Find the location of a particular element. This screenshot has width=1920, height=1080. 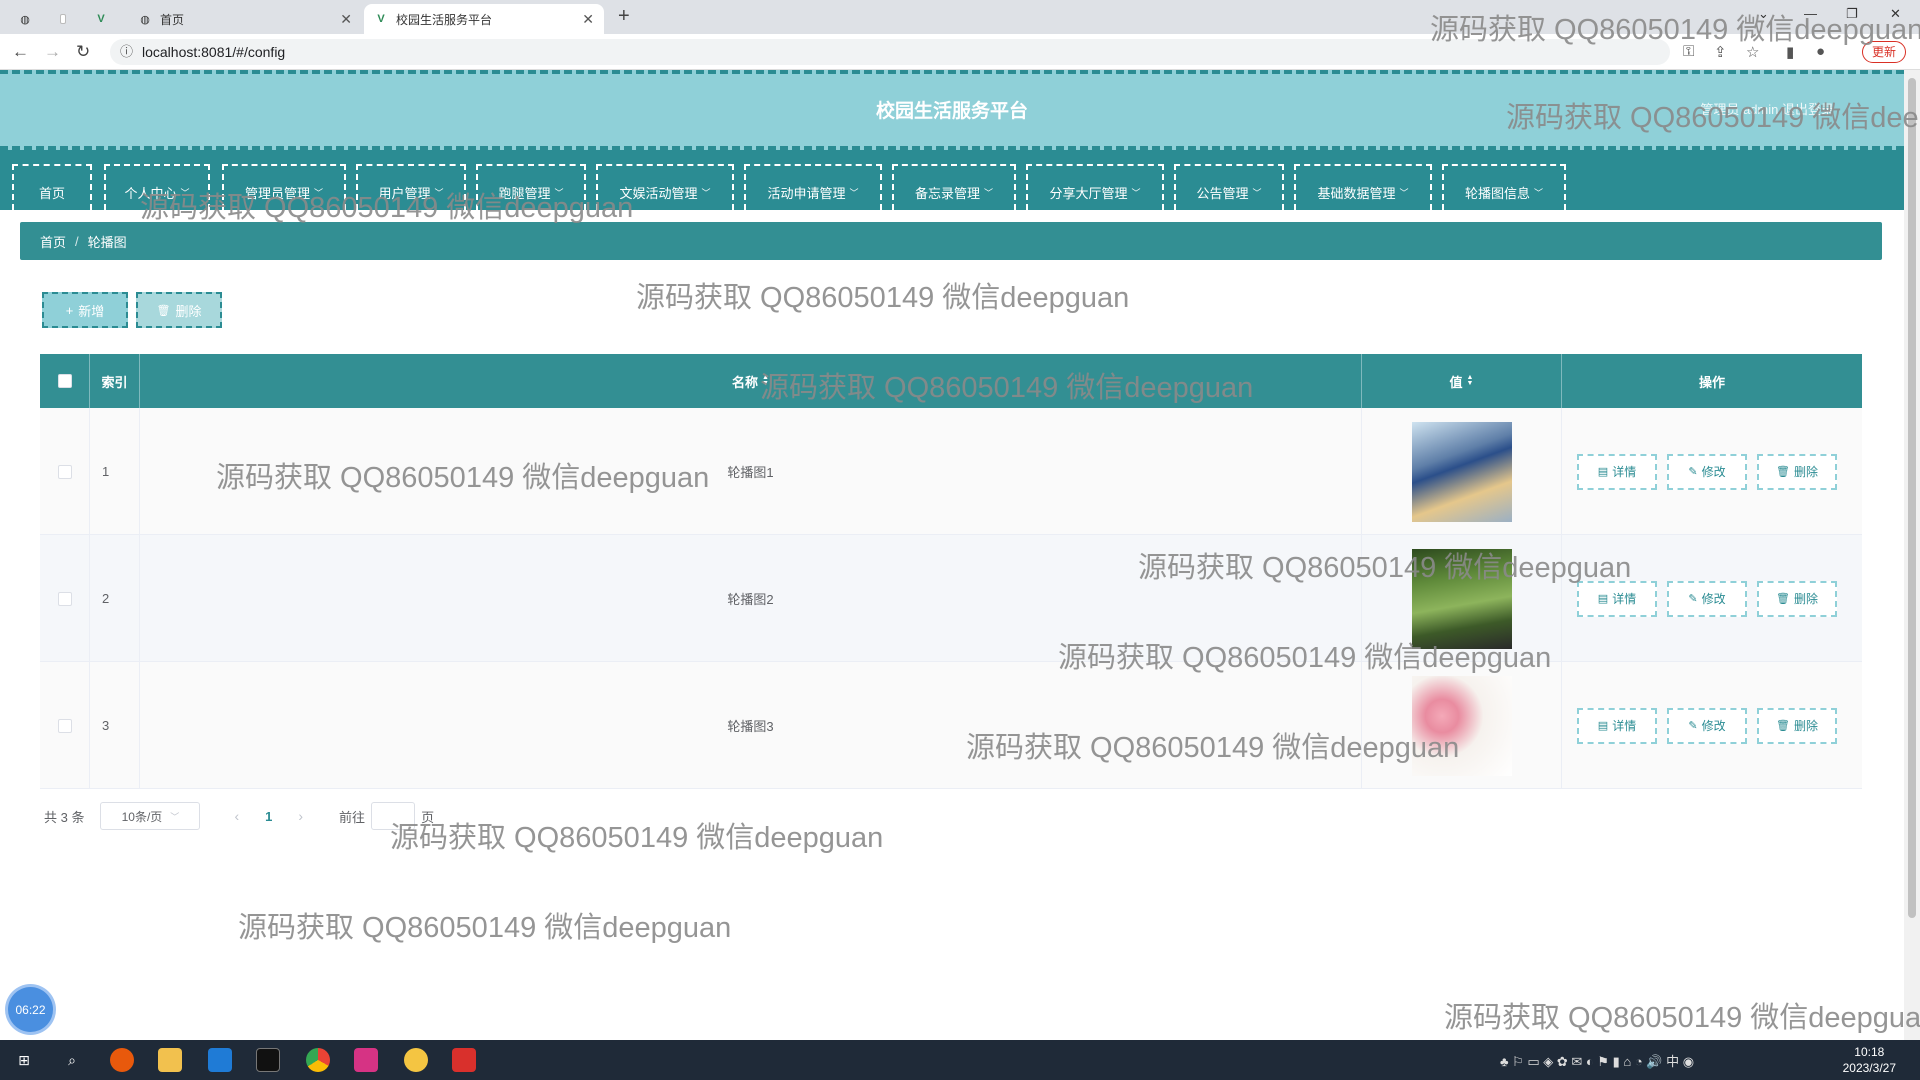

carousel-thumbnail-park is located at coordinates (1461, 598).